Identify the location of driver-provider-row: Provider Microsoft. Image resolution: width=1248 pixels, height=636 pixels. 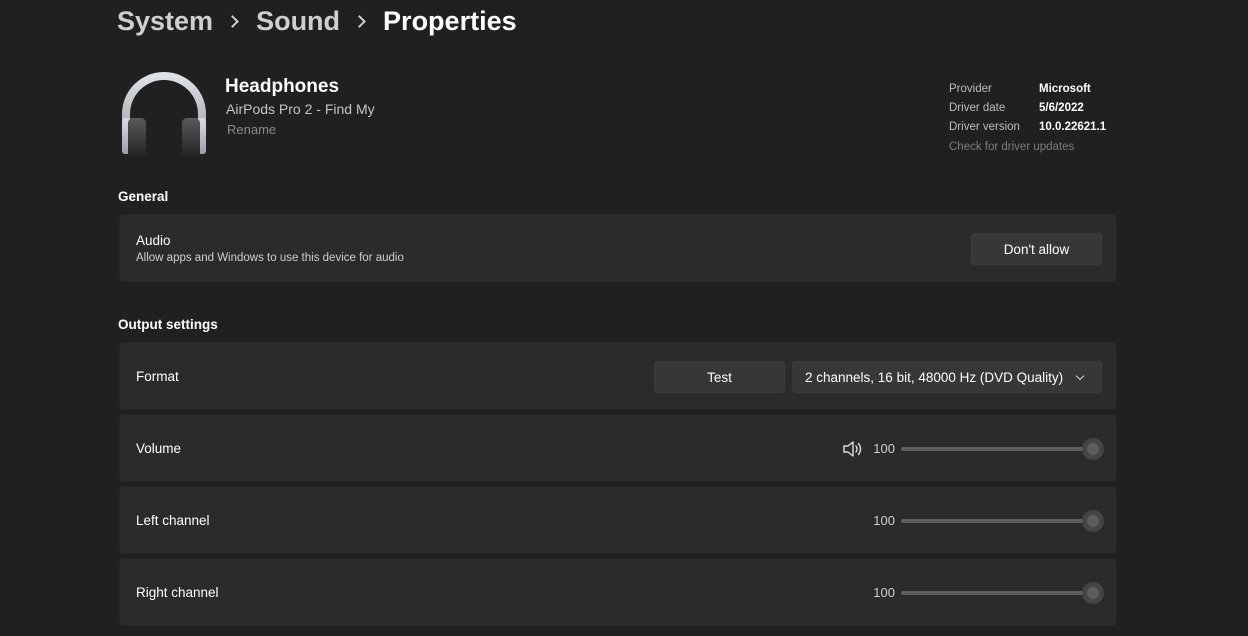
(1027, 88).